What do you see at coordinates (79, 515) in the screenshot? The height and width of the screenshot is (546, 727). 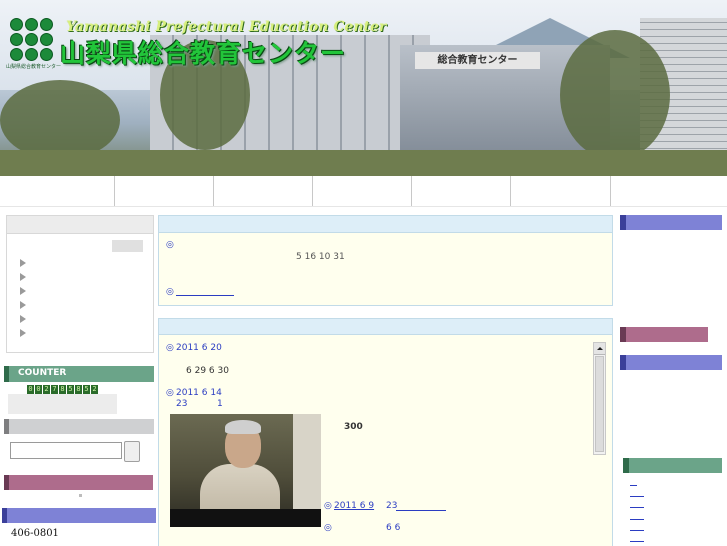 I see `access-header` at bounding box center [79, 515].